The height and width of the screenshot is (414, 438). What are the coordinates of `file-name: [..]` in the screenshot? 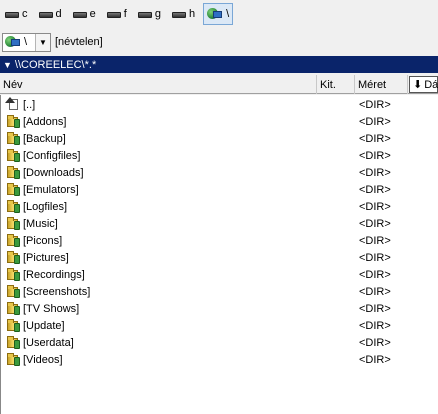 It's located at (29, 104).